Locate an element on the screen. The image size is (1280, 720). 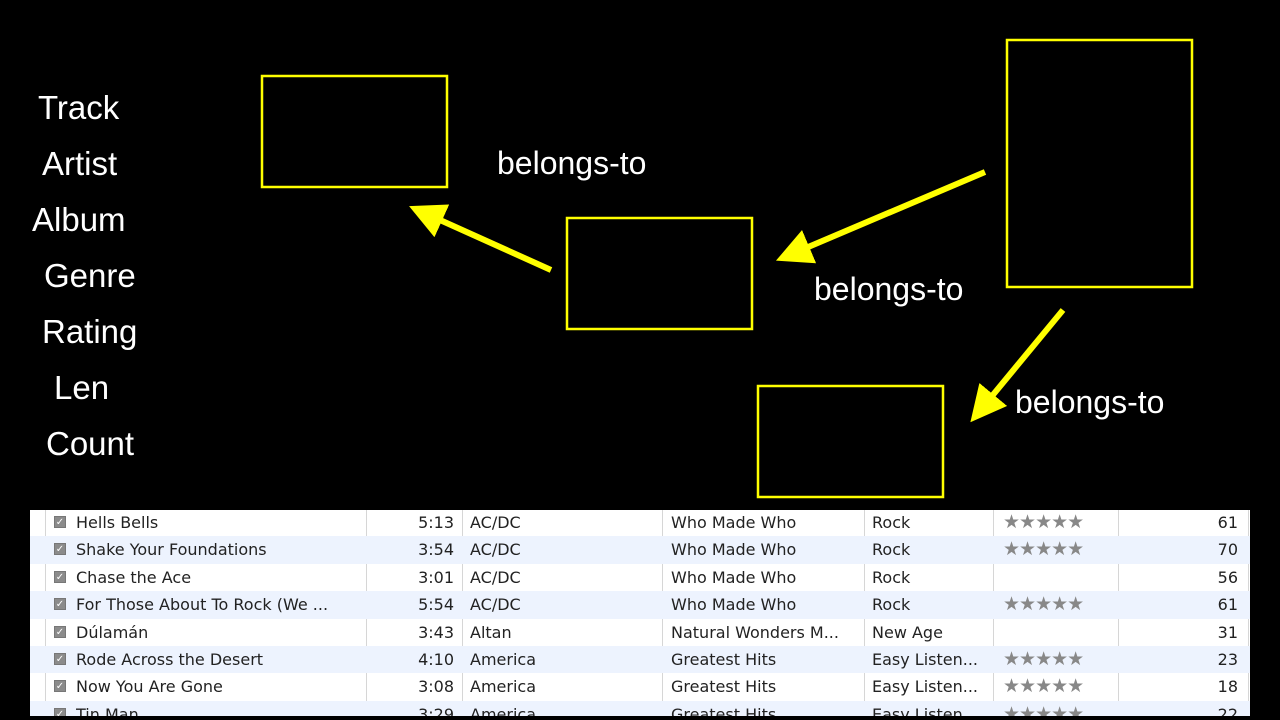
track-time: 3:08 is located at coordinates (436, 687).